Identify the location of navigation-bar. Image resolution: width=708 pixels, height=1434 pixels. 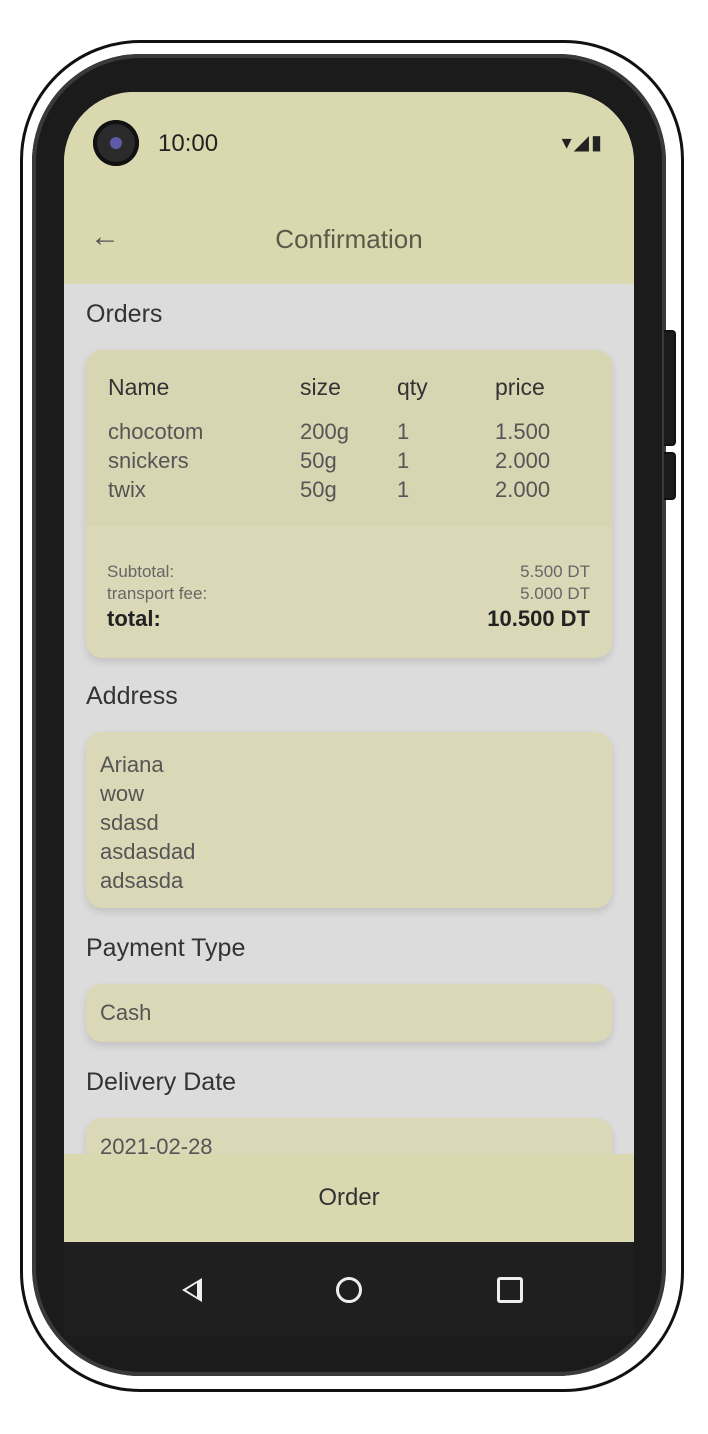
(349, 1289).